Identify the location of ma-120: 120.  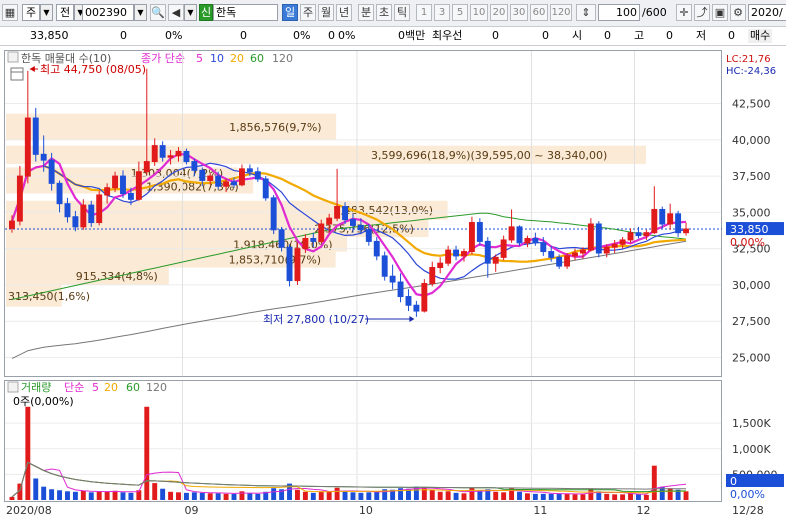
(282, 58).